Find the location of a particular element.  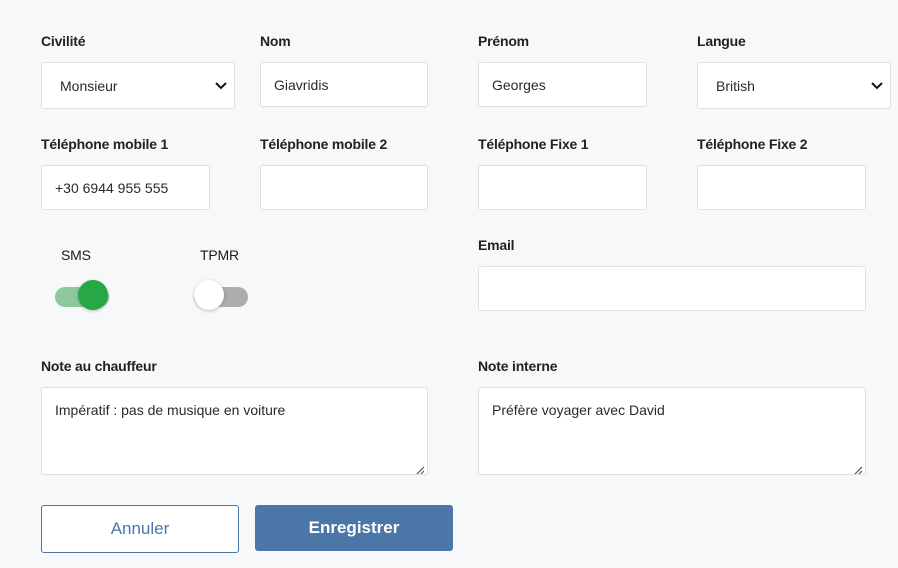

note-interne-label: Note interne is located at coordinates (518, 366).